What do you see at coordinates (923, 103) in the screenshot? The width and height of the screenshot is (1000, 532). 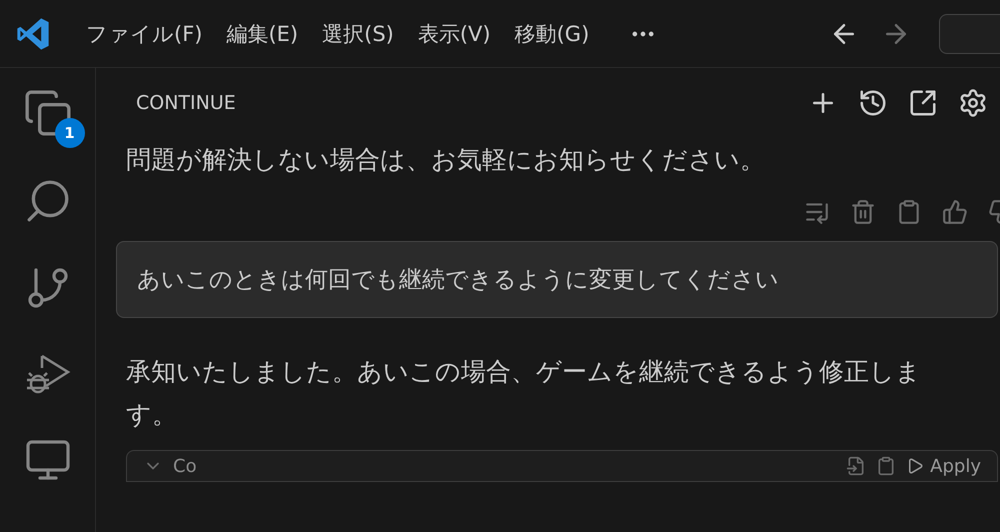 I see `open-external-icon` at bounding box center [923, 103].